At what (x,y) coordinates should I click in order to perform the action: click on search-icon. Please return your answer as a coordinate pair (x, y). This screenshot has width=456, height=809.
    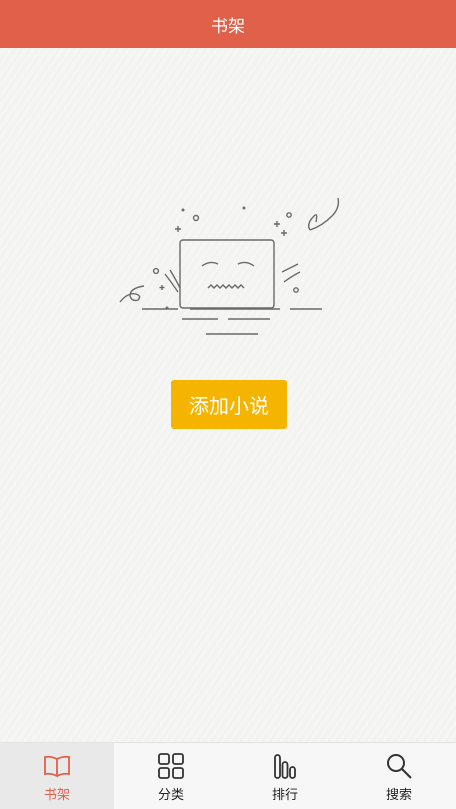
    Looking at the image, I should click on (399, 766).